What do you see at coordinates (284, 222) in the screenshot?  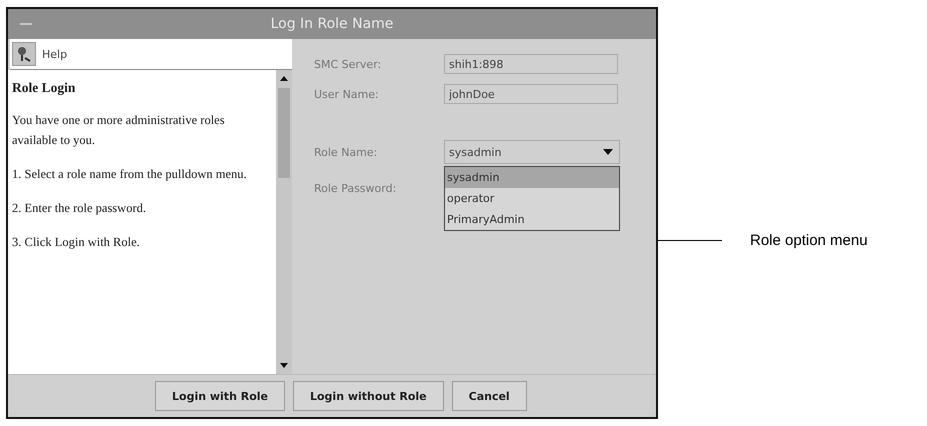 I see `scrollbar` at bounding box center [284, 222].